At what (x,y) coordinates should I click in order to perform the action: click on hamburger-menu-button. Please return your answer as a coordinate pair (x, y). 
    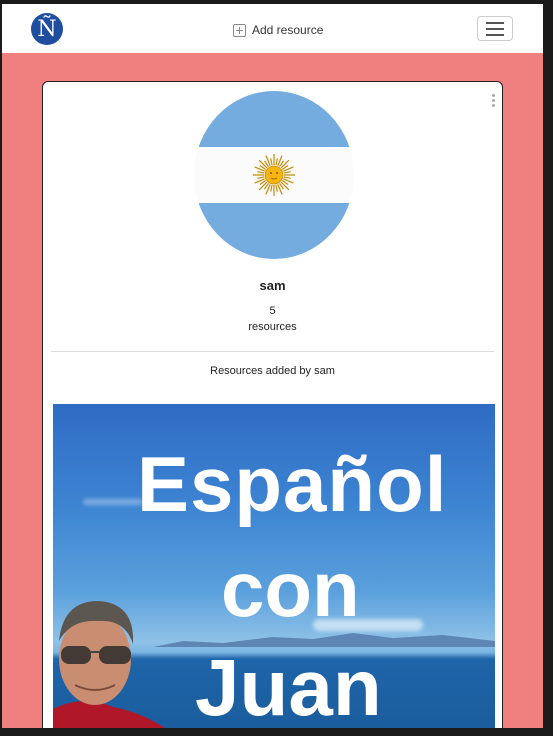
    Looking at the image, I should click on (495, 28).